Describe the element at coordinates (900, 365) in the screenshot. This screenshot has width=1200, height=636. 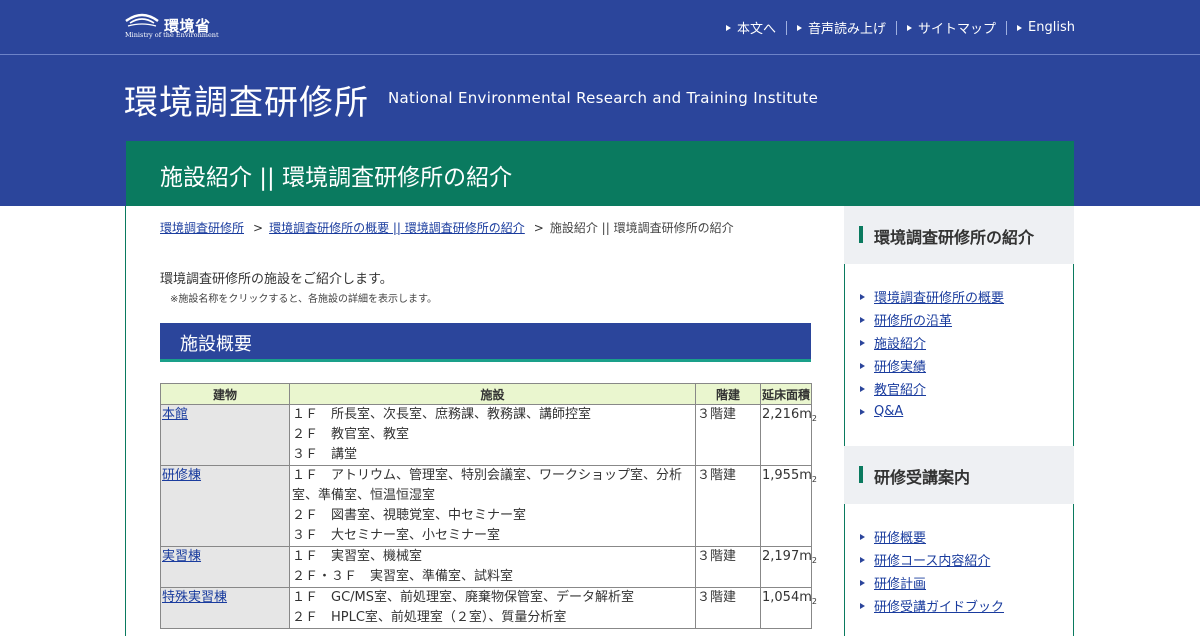
I see `sidebar-link-results: 研修実績` at that location.